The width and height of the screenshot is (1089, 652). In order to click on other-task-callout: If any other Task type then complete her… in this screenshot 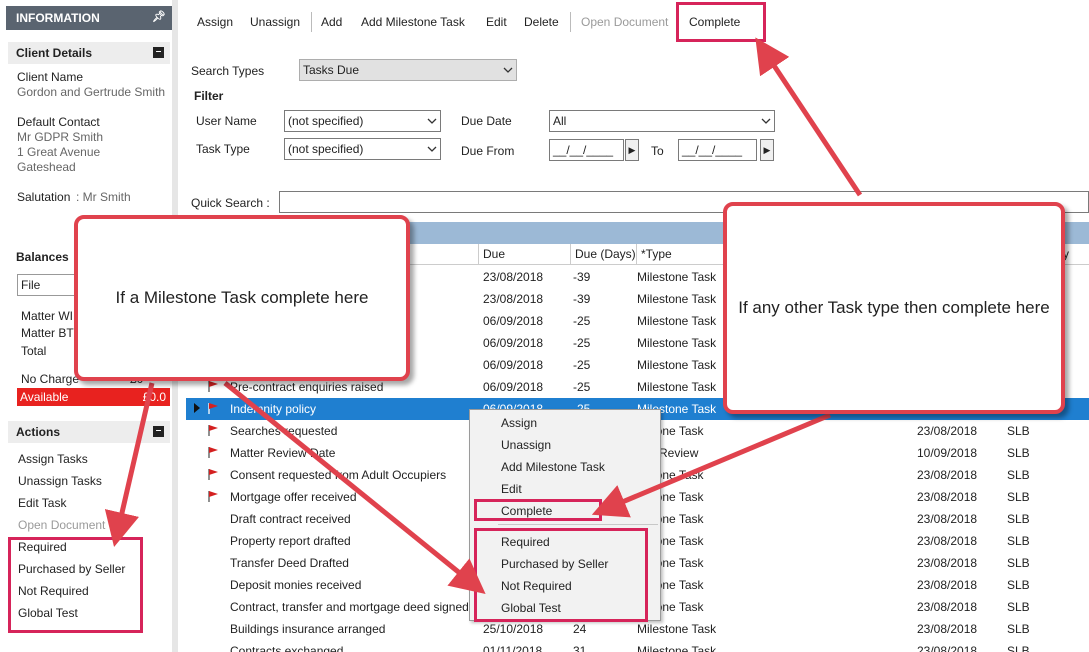, I will do `click(894, 308)`.